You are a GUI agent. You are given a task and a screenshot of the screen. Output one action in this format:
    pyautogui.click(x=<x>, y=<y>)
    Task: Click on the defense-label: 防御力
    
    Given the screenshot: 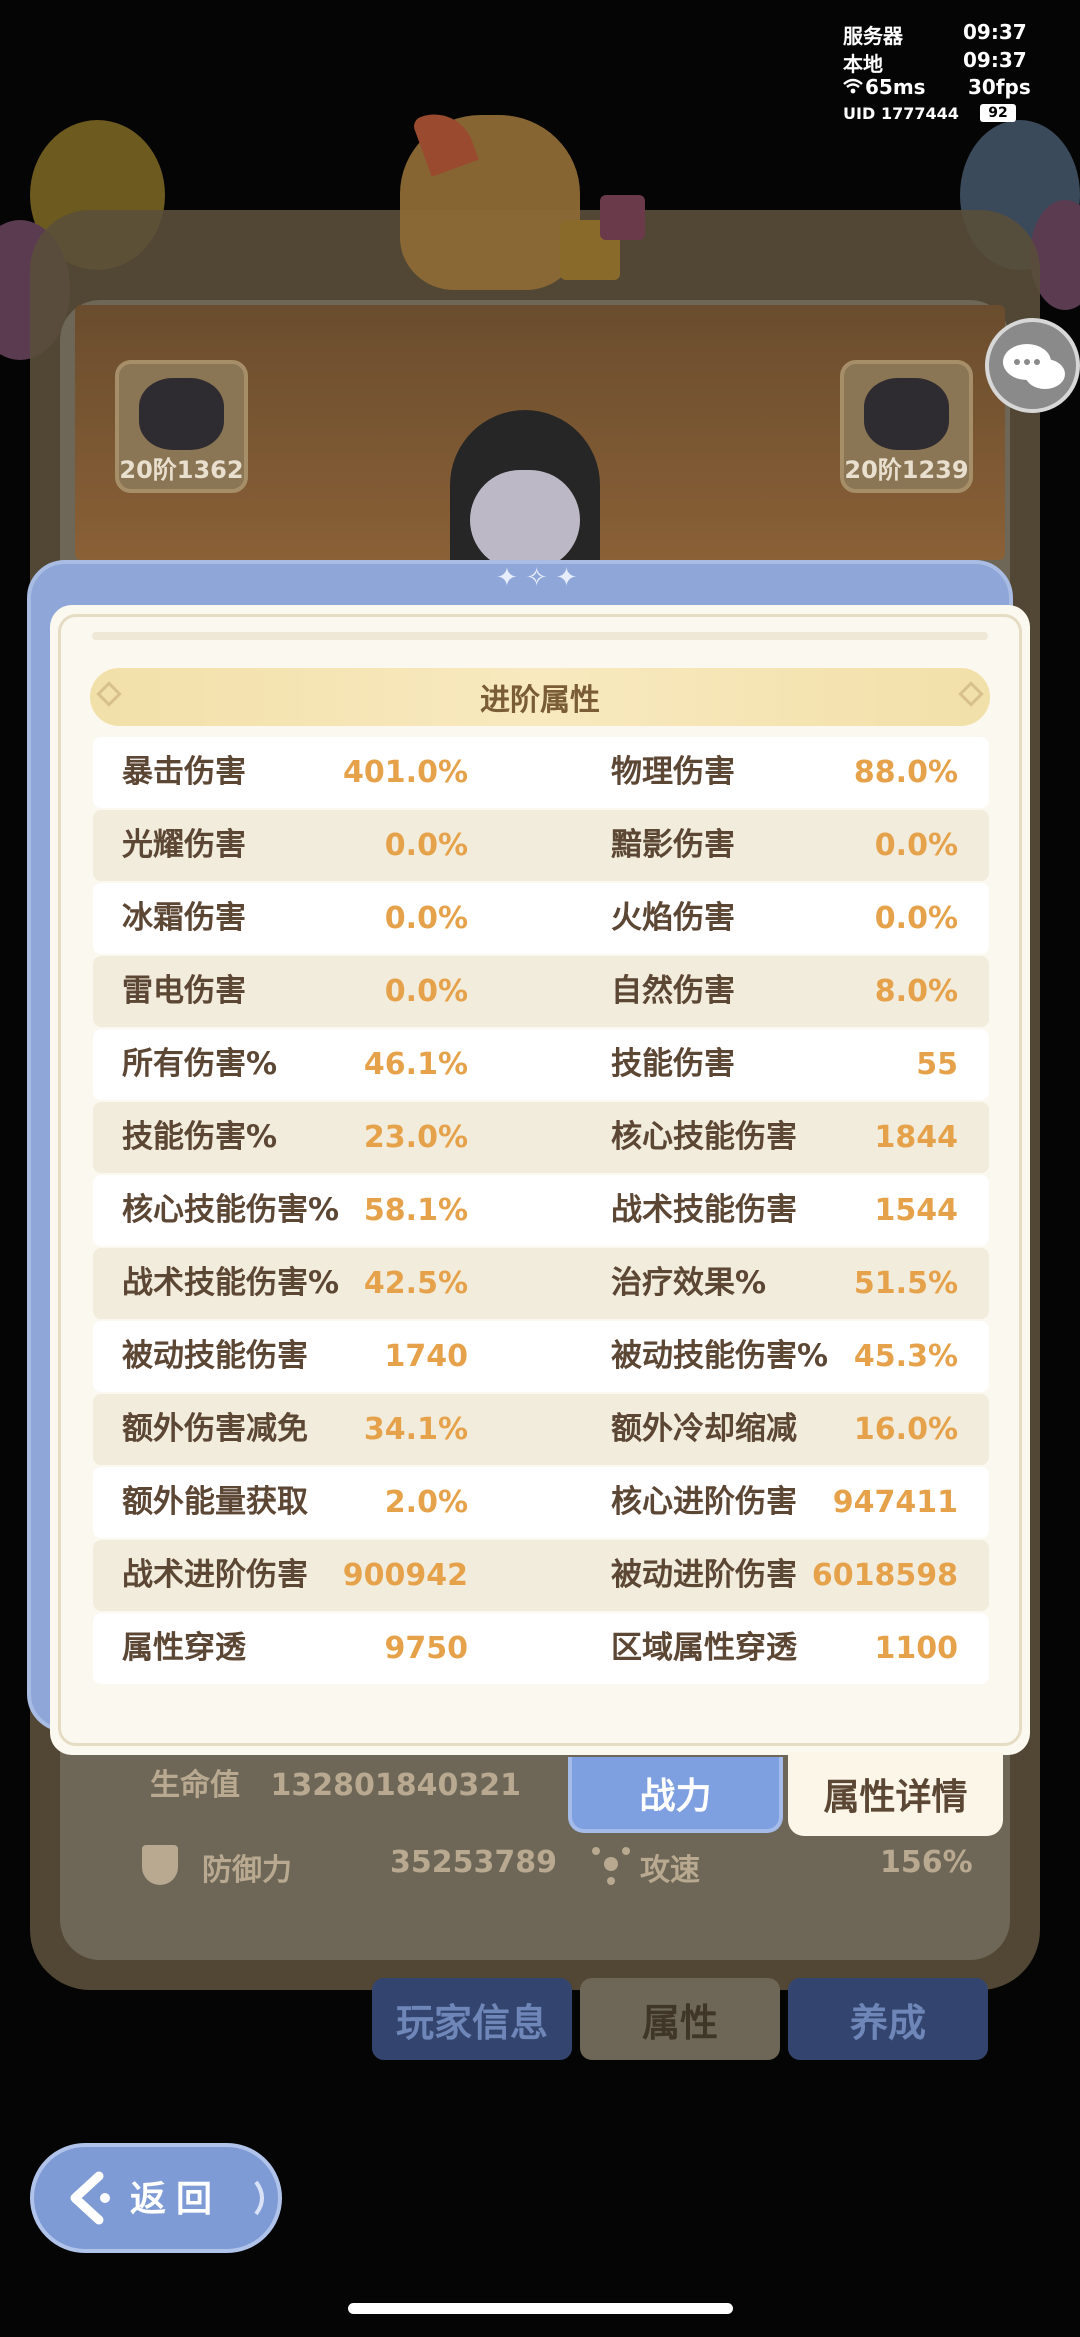 What is the action you would take?
    pyautogui.click(x=247, y=1870)
    